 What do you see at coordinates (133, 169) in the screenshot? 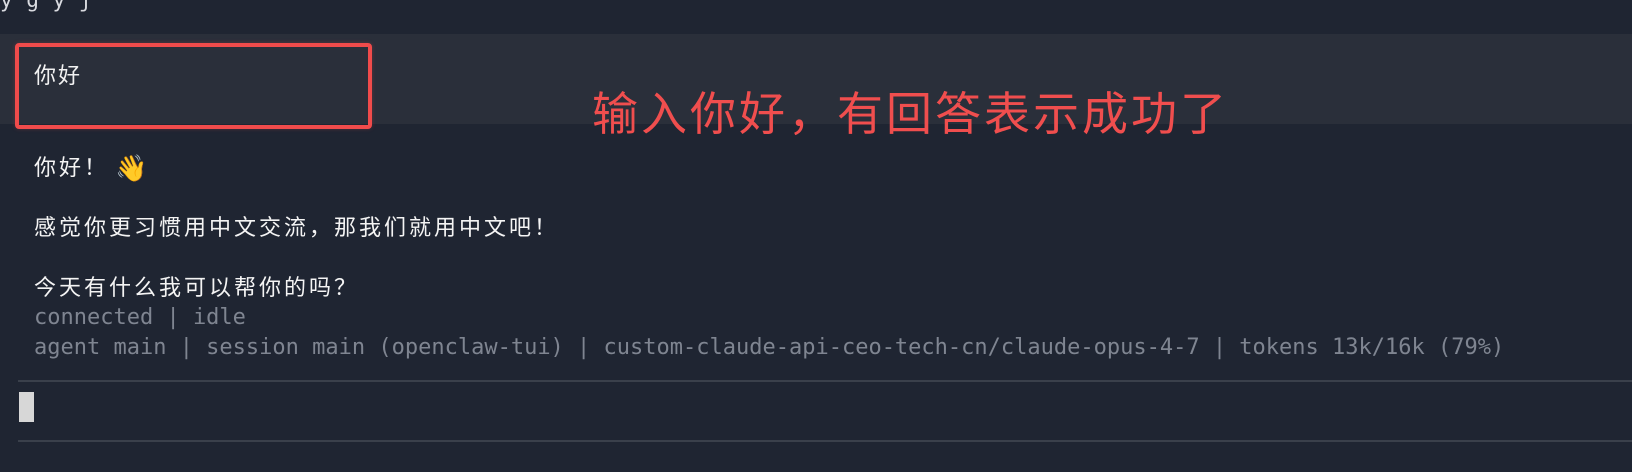
I see `waving-hand-icon: 👋` at bounding box center [133, 169].